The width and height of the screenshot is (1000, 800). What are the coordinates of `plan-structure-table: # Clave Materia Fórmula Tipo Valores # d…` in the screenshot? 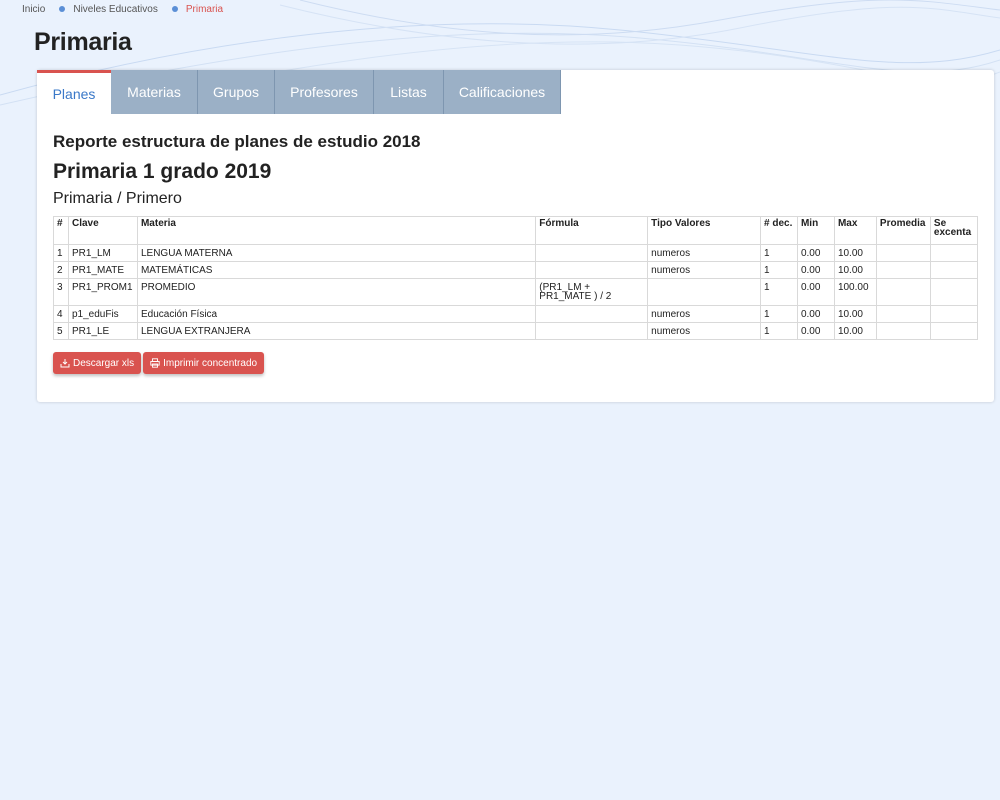 It's located at (516, 278).